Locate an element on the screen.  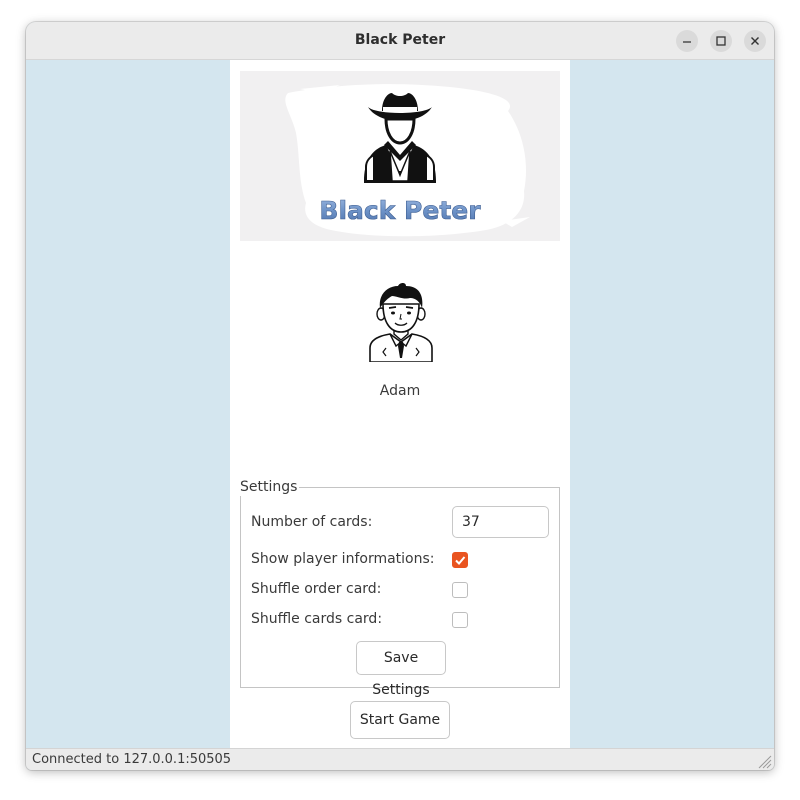
status-bar: Connected to 127.0.0.1:50505 is located at coordinates (400, 759).